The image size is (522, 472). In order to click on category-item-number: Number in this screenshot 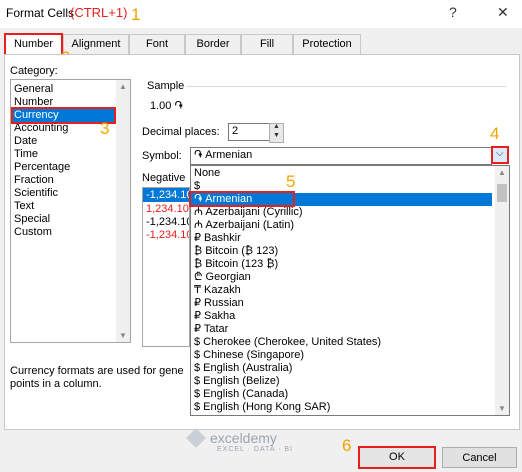, I will do `click(33, 102)`.